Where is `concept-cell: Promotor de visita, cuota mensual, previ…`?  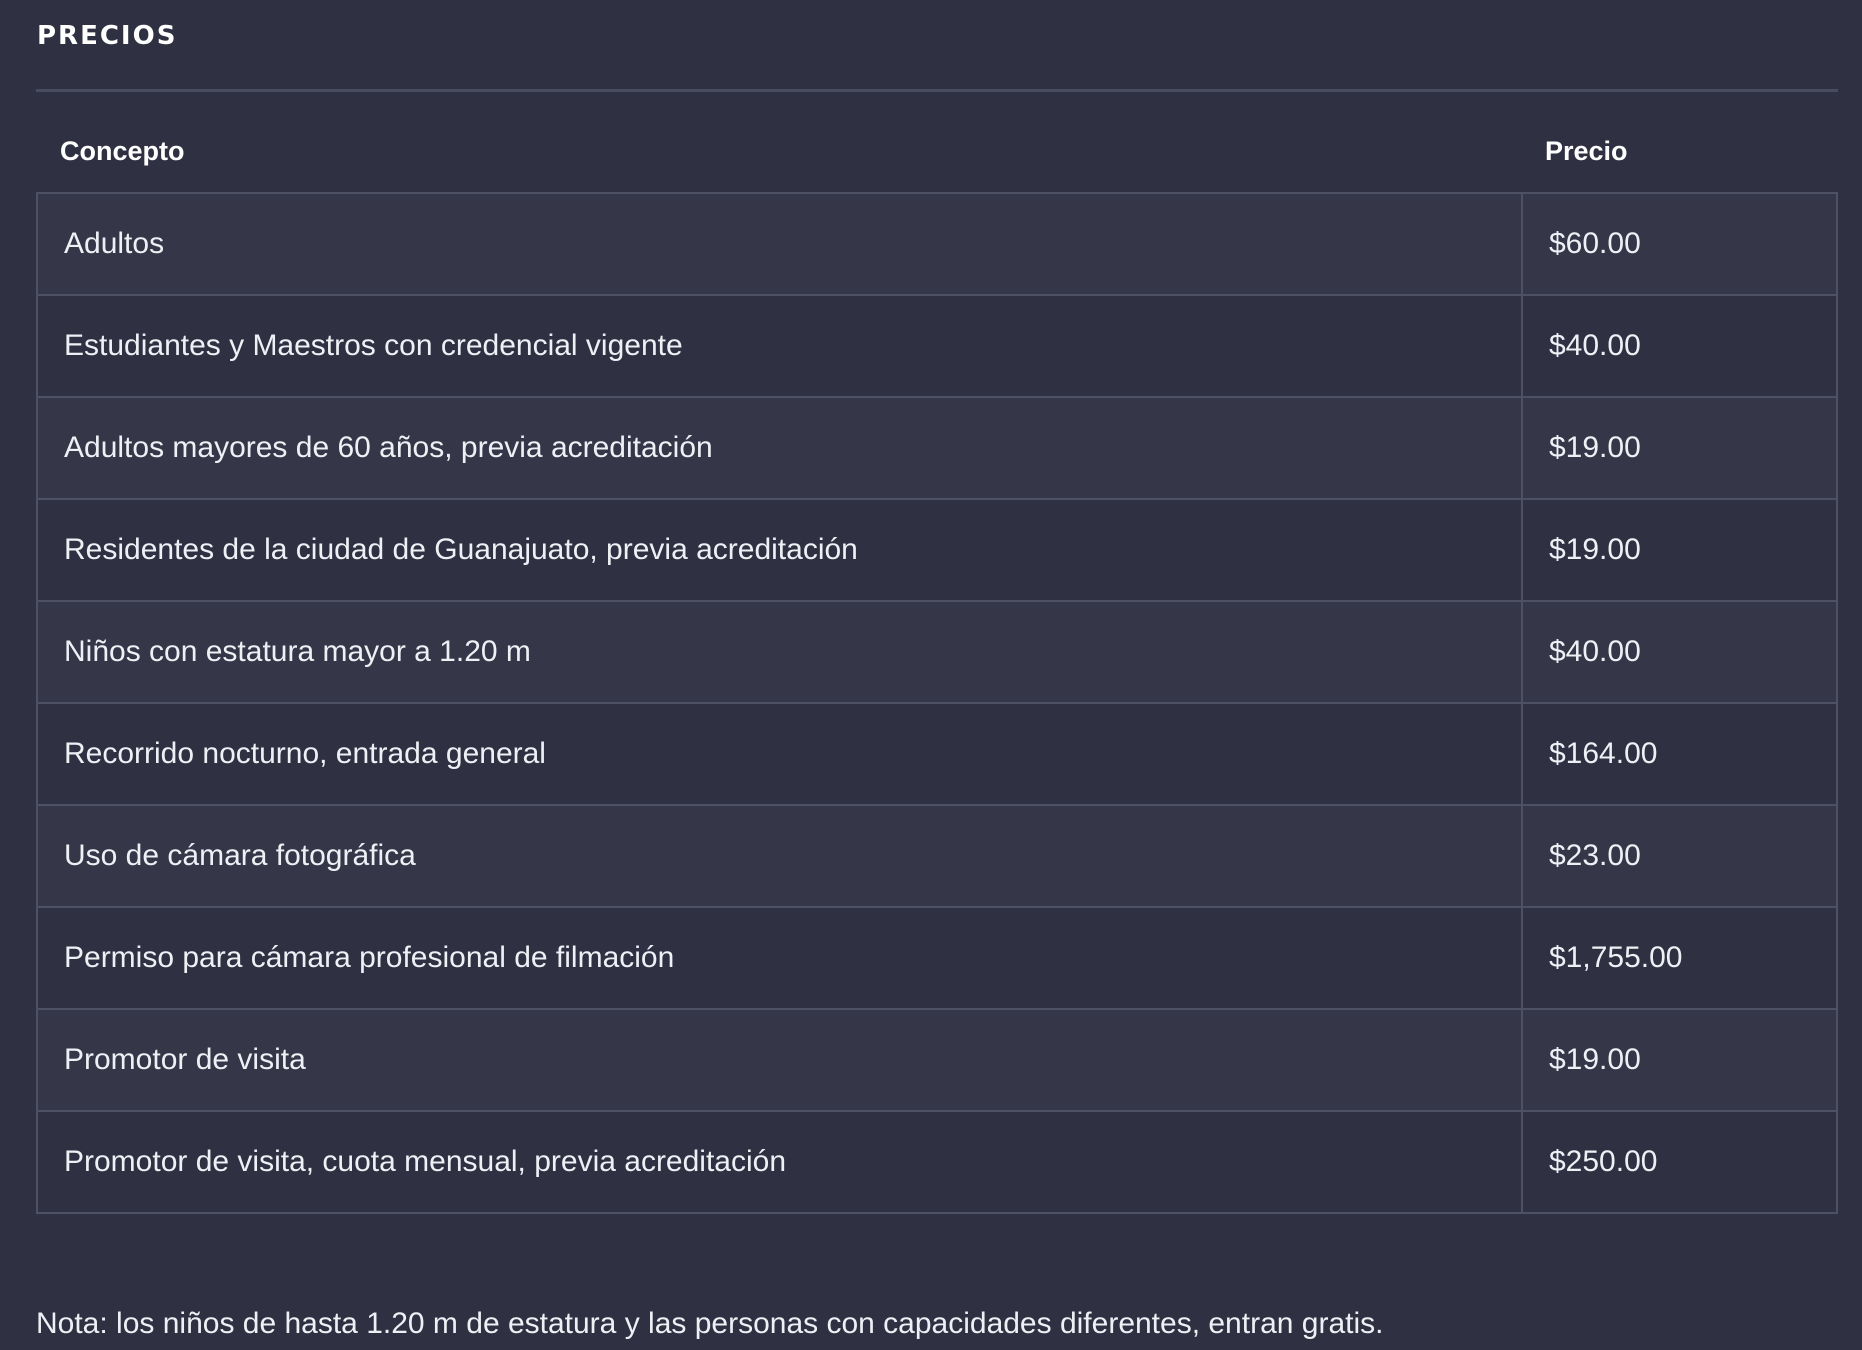
concept-cell: Promotor de visita, cuota mensual, previ… is located at coordinates (779, 1162).